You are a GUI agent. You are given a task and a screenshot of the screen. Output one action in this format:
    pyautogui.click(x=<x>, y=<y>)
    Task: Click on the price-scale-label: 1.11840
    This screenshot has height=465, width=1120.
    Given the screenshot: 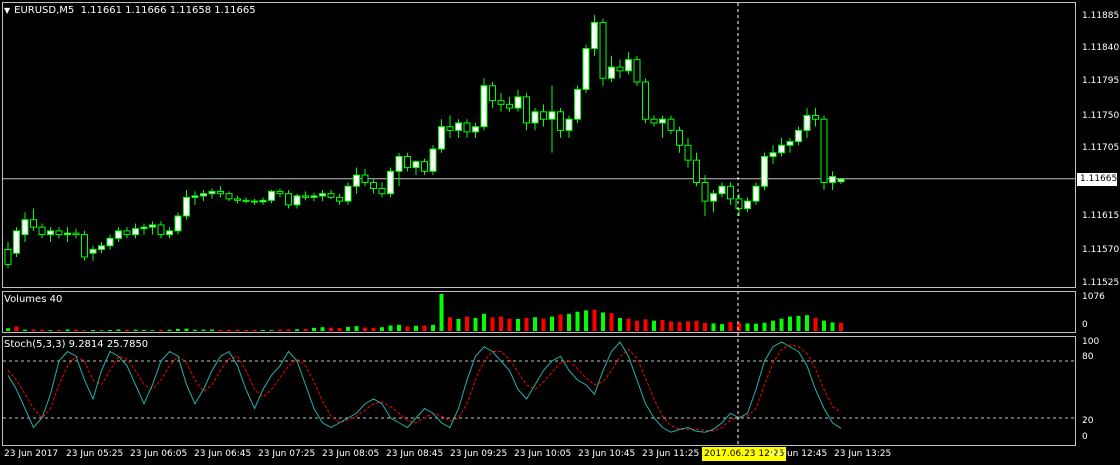 What is the action you would take?
    pyautogui.click(x=1101, y=48)
    